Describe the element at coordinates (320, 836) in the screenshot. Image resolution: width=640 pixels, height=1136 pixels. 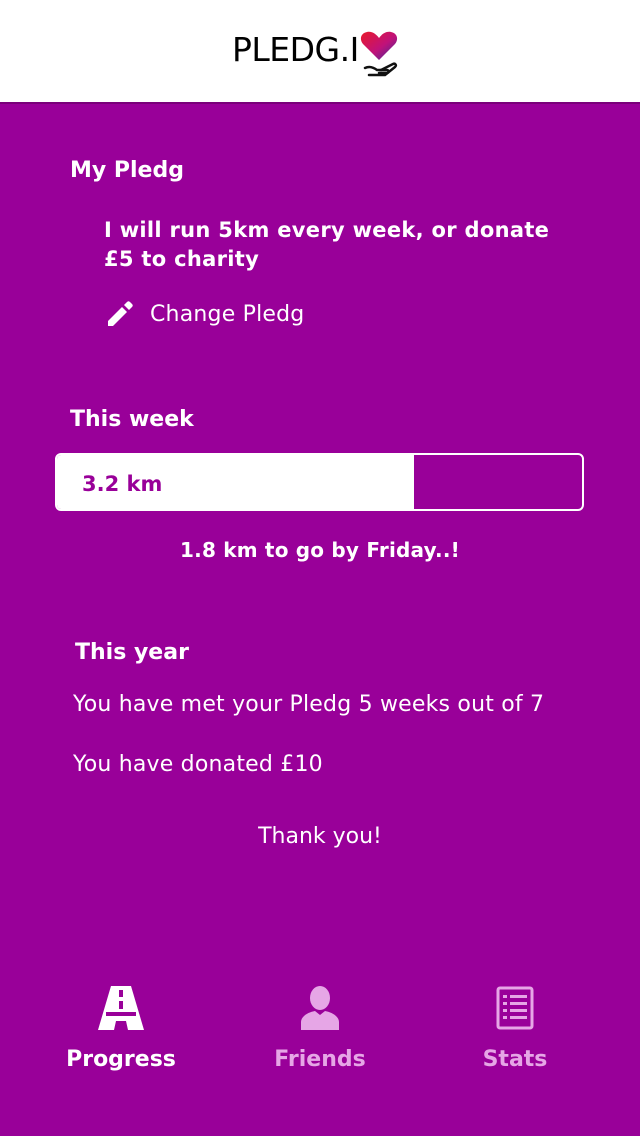
I see `thank-you-text: Thank you!` at that location.